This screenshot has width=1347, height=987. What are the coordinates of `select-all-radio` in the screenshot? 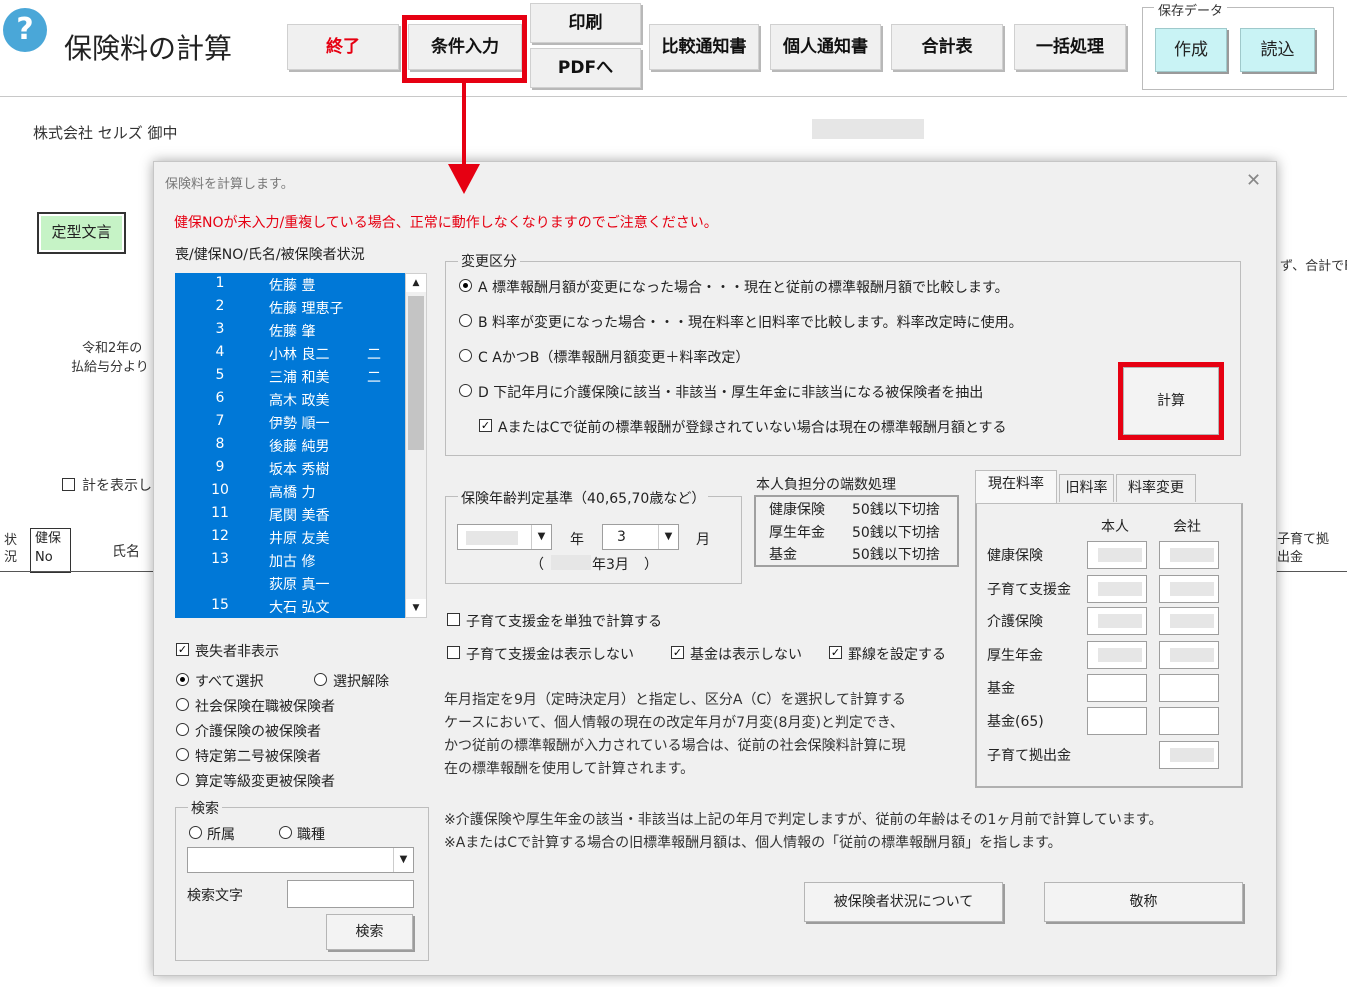 It's located at (182, 679).